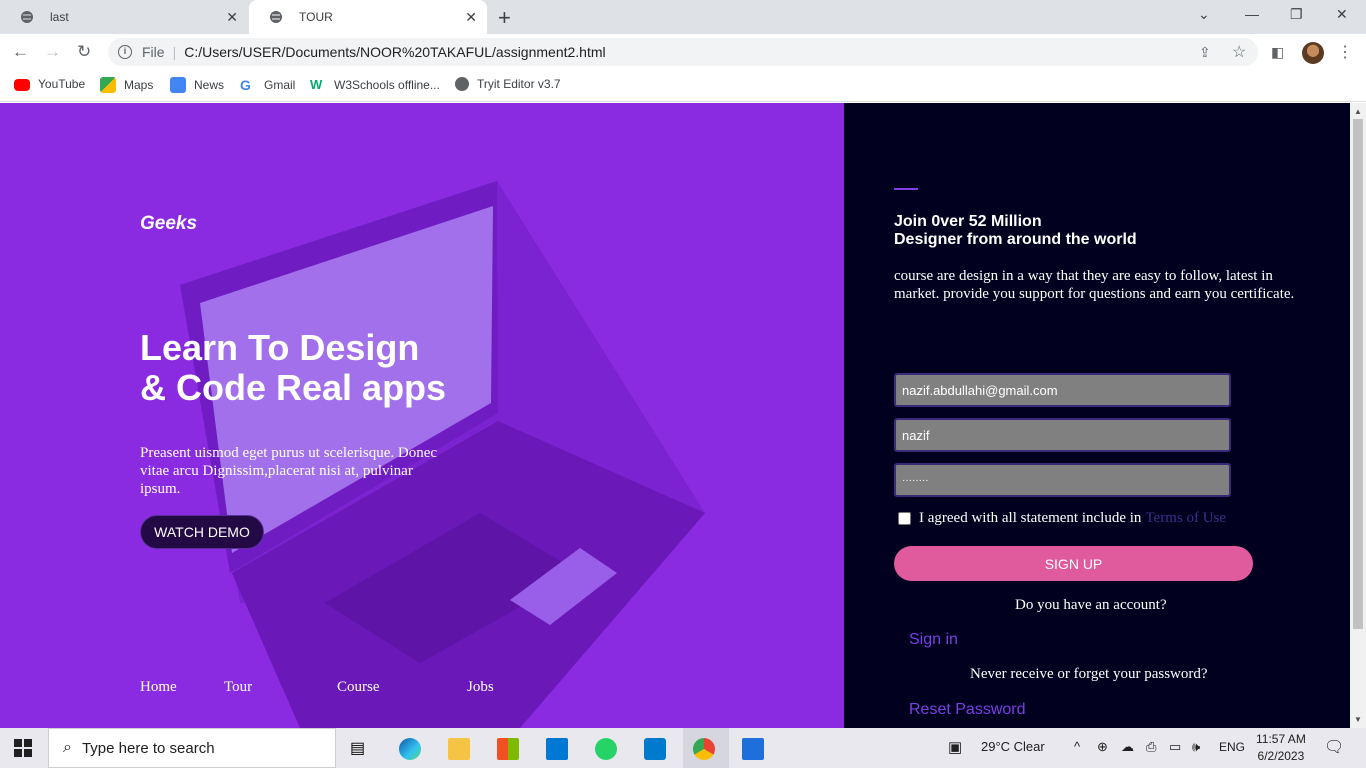  I want to click on sign-in-link: Sign in, so click(933, 640).